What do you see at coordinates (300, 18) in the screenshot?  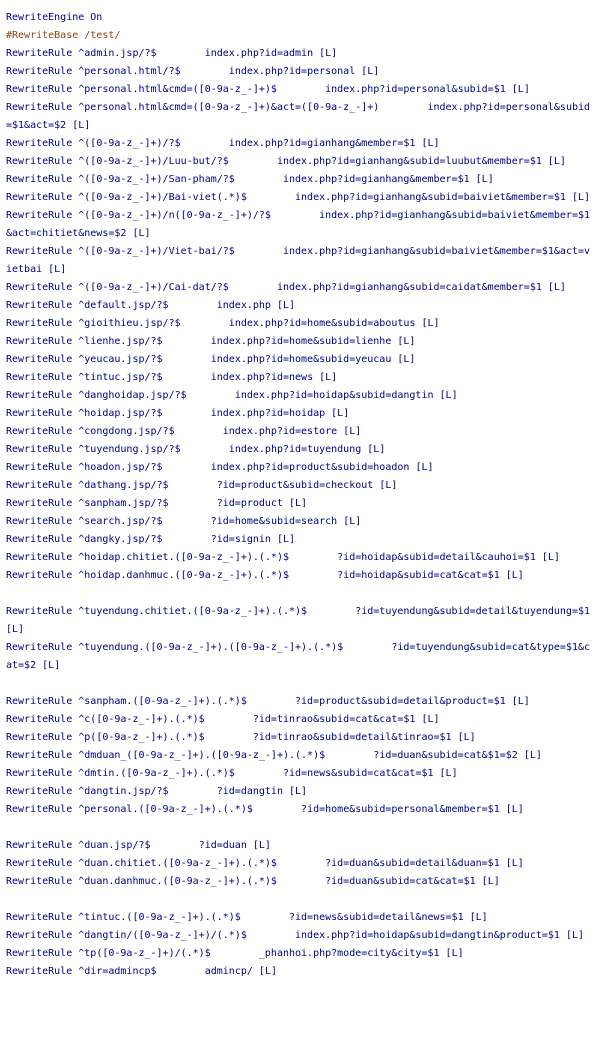 I see `directive-line: RewriteEngine On` at bounding box center [300, 18].